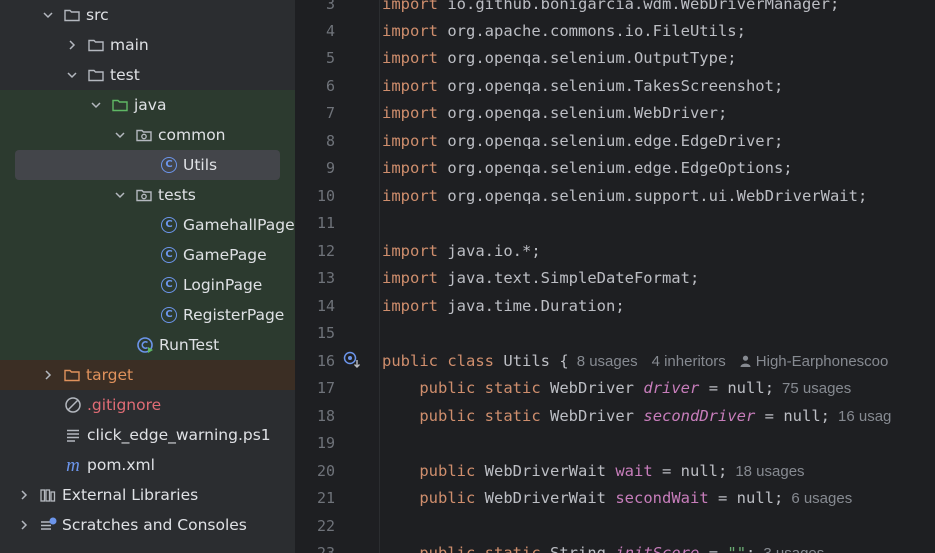  I want to click on ignore-file-icon, so click(73, 405).